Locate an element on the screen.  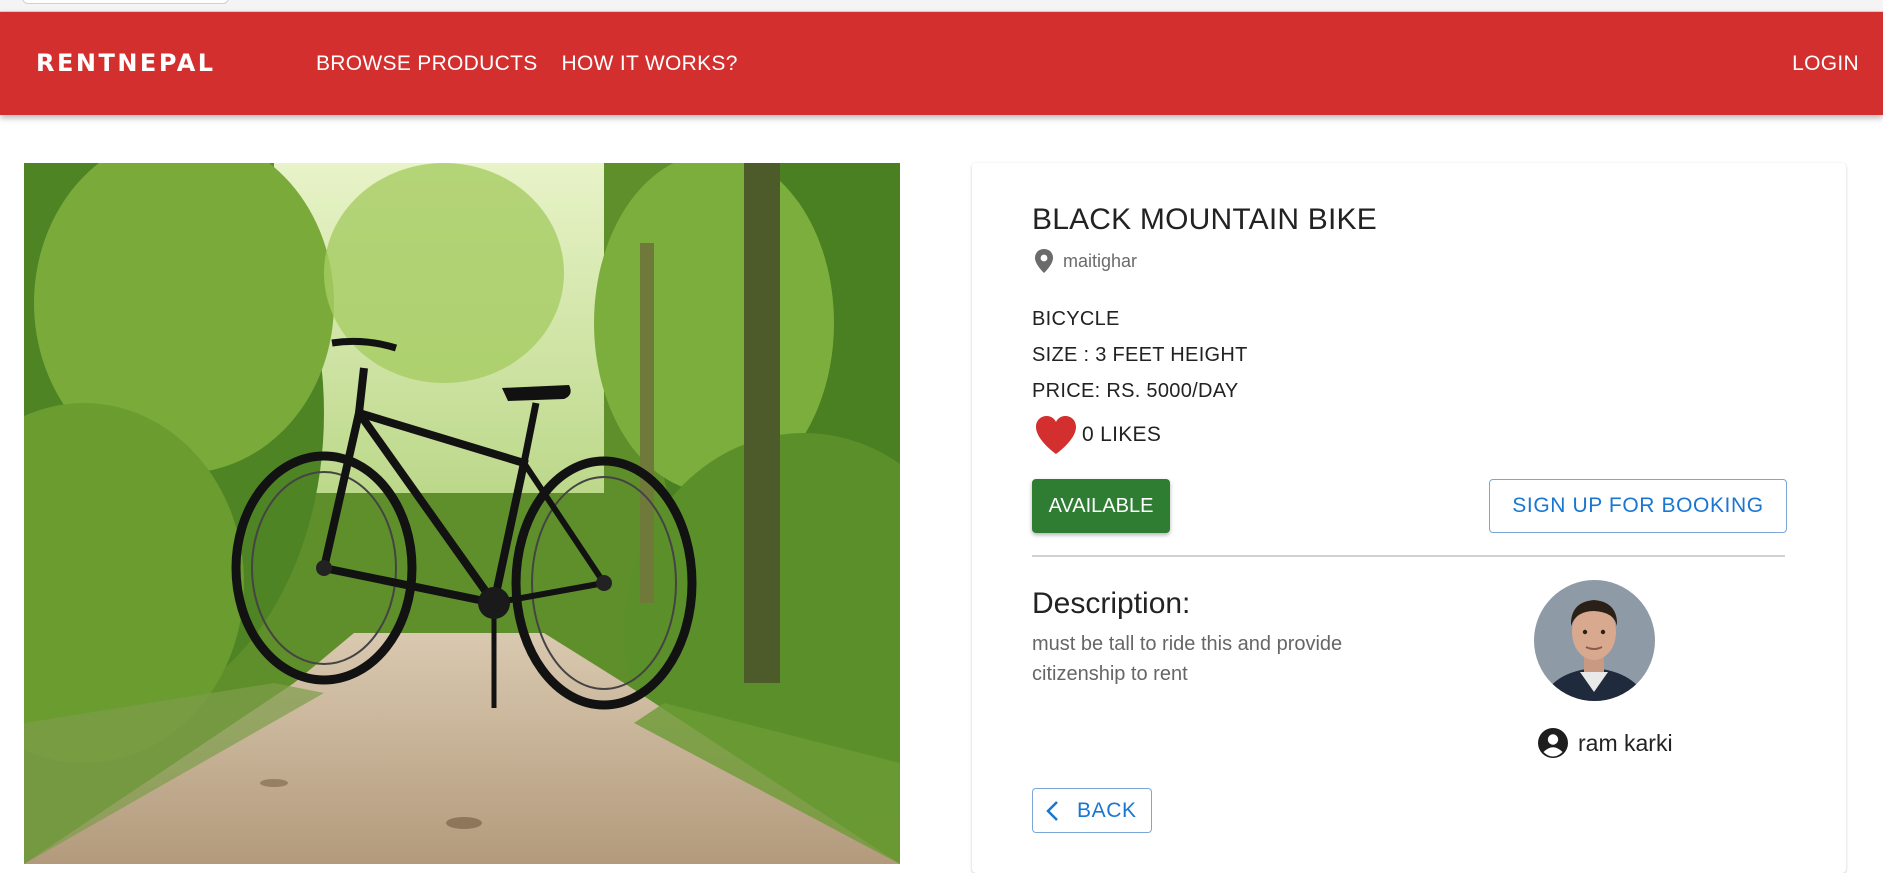
sign-up-for-booking-button: SIGN UP FOR BOOKING is located at coordinates (1638, 506).